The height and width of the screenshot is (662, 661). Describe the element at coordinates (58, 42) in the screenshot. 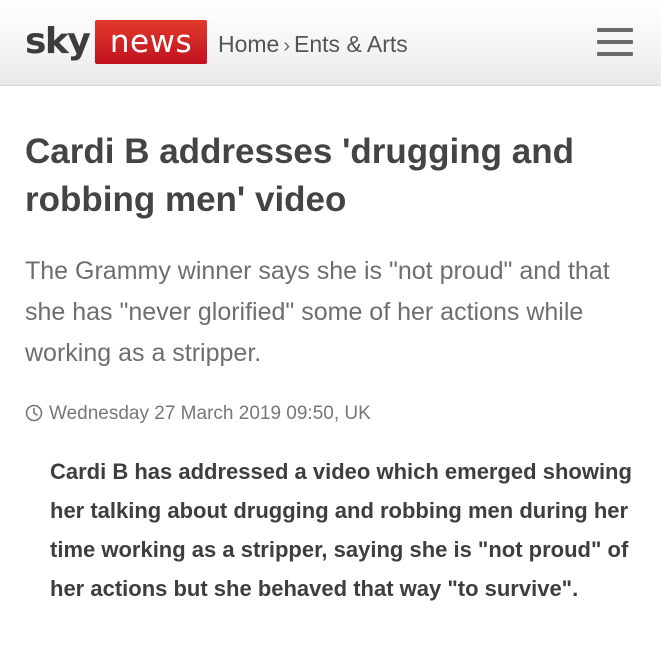

I see `sky-logo: sky` at that location.